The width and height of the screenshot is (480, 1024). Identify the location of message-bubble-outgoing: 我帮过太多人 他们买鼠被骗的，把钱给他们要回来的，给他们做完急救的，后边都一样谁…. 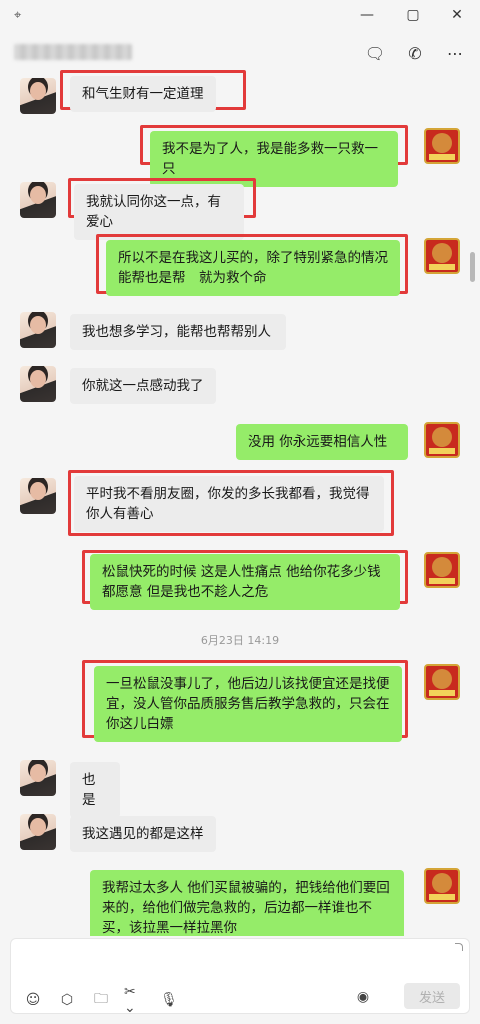
(247, 903).